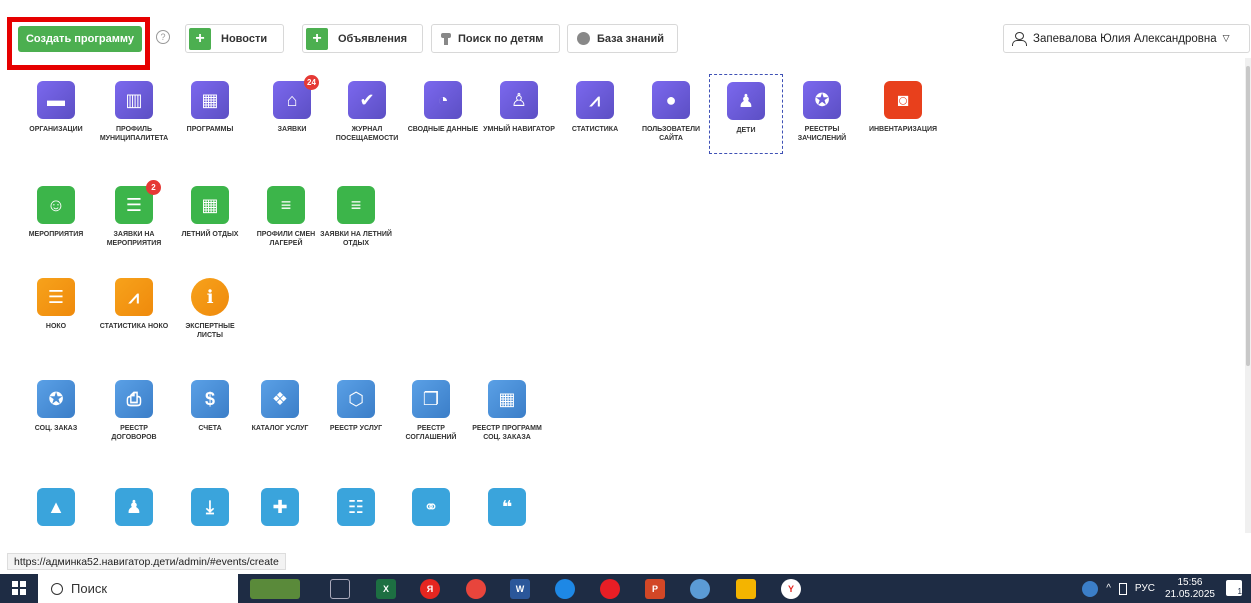 This screenshot has height=603, width=1251. Describe the element at coordinates (501, 38) in the screenshot. I see `child-search-label: Поиск по детям` at that location.